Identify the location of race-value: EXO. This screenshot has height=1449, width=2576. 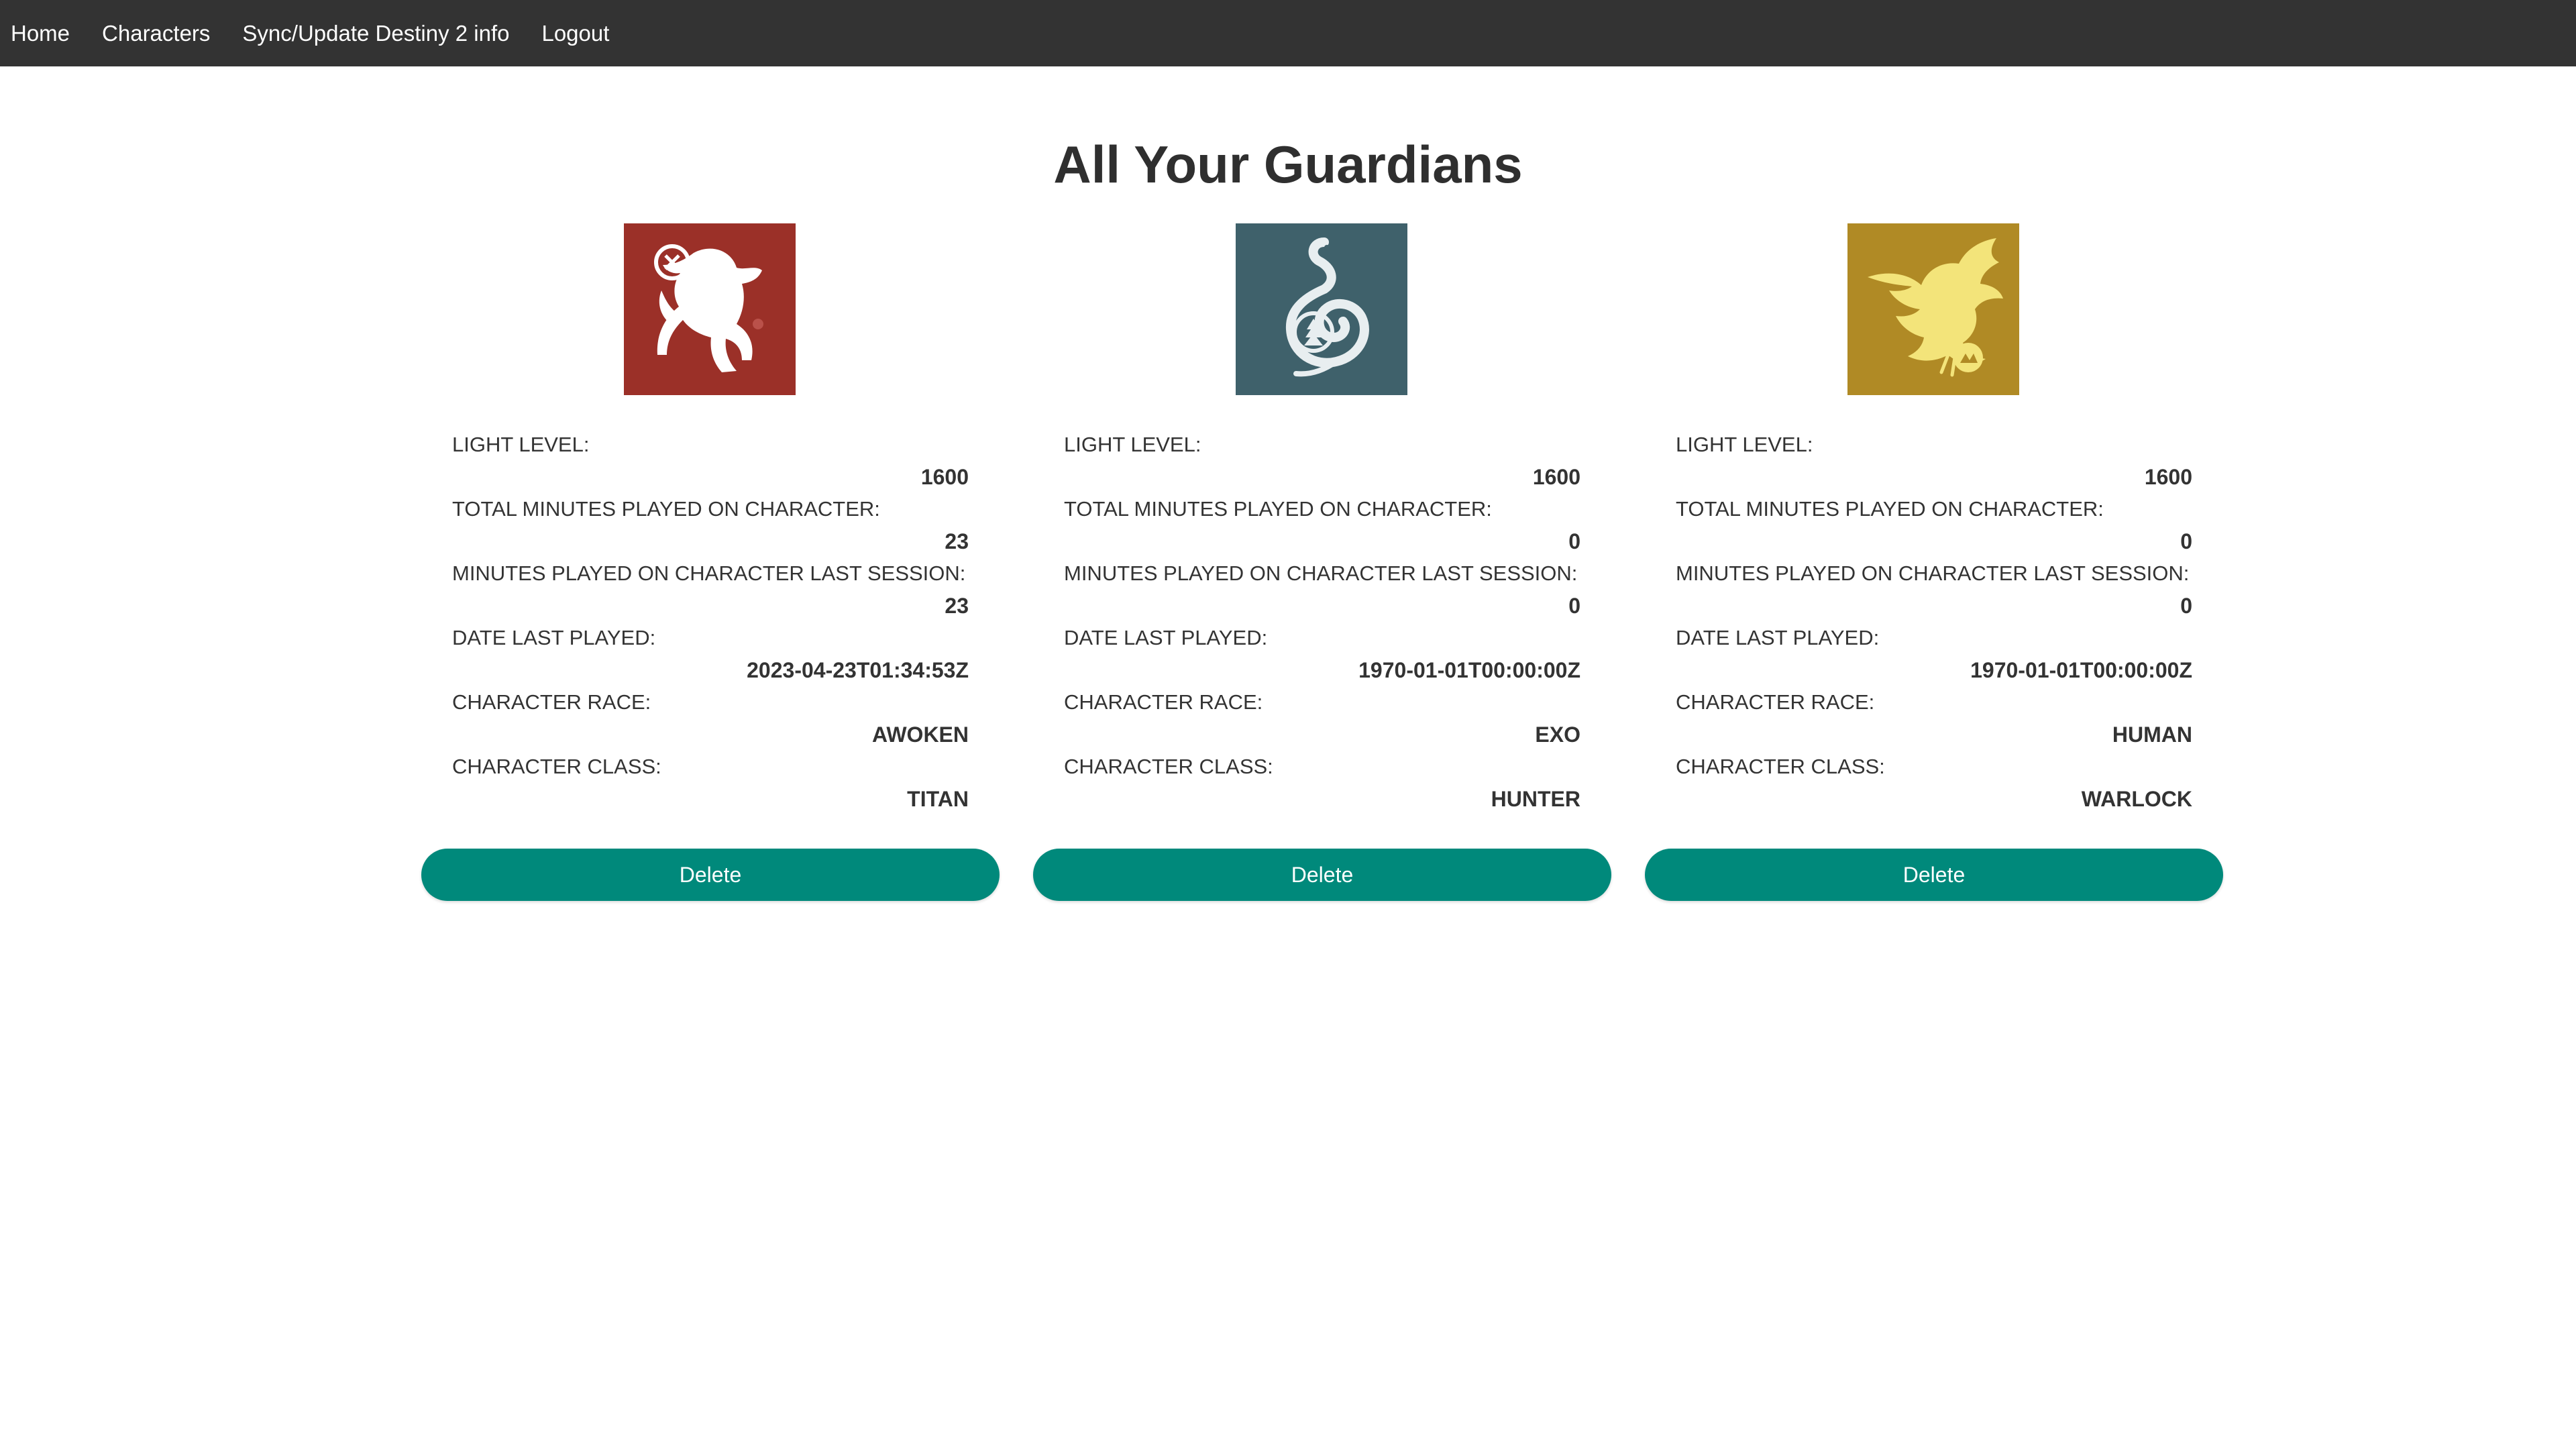
(1557, 734).